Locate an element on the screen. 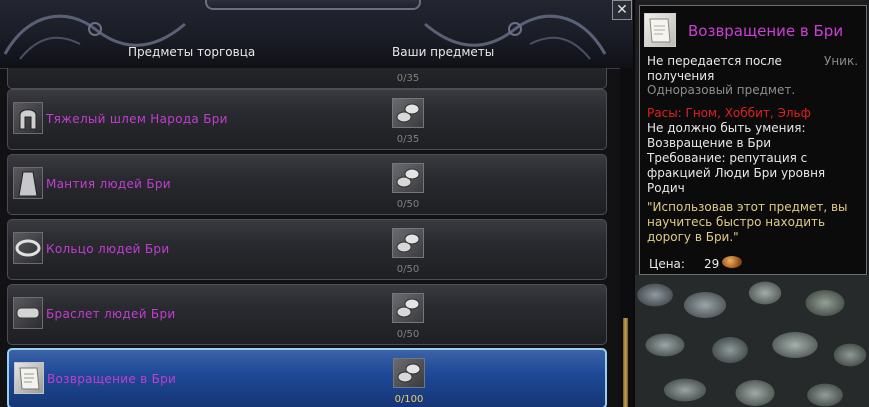  vendor-items-header: Предметы торговца is located at coordinates (192, 52).